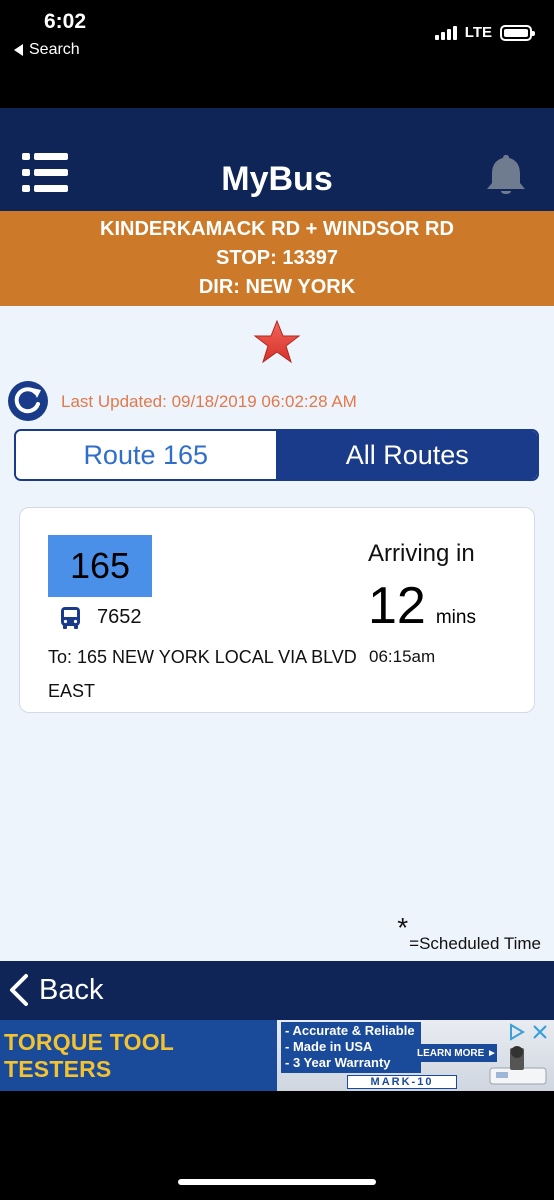 The height and width of the screenshot is (1200, 554). I want to click on network-type: LTE, so click(478, 32).